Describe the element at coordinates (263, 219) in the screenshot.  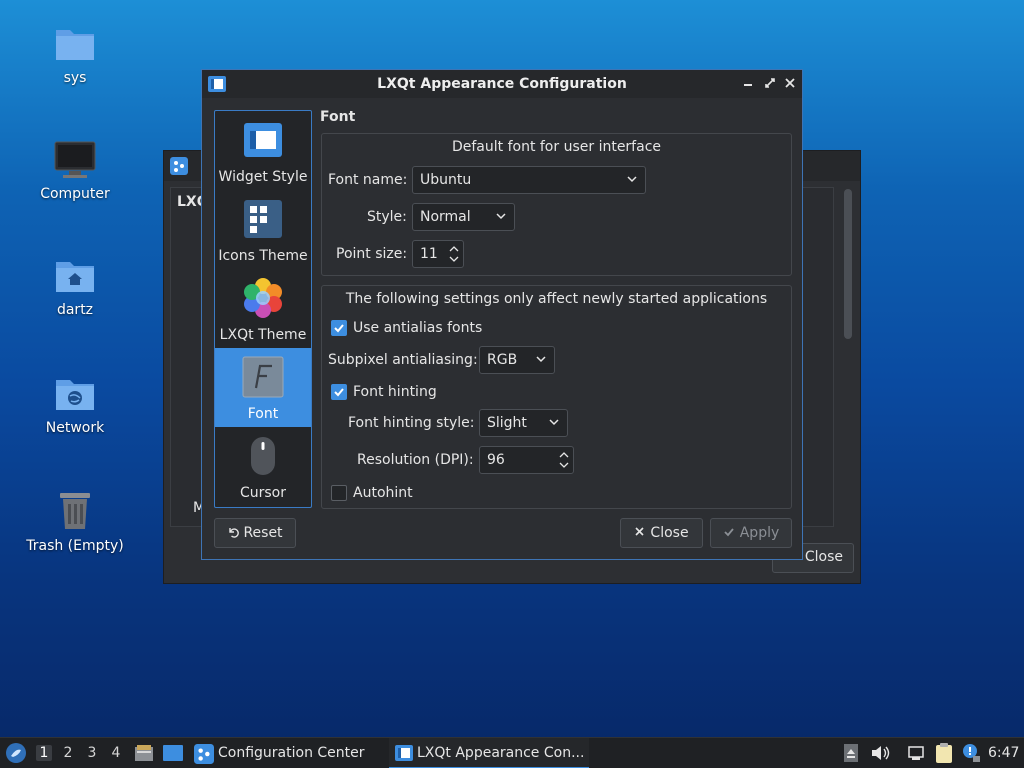
I see `icons-theme-icon` at that location.